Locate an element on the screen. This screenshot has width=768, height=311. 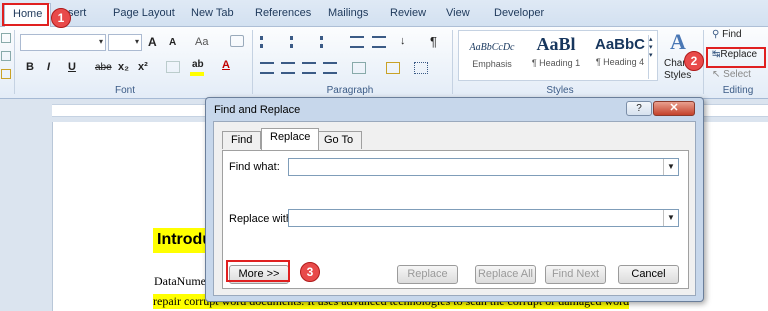
styles-group-label: Styles is located at coordinates (560, 90).